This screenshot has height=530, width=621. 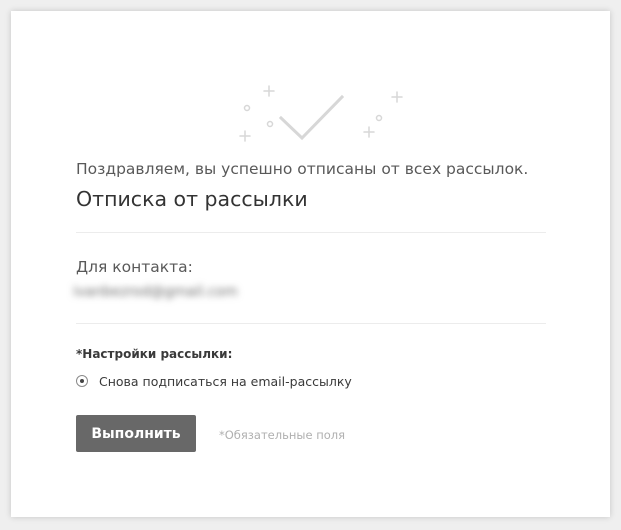 I want to click on required-fields-note: *Обязательные поля, so click(x=282, y=435).